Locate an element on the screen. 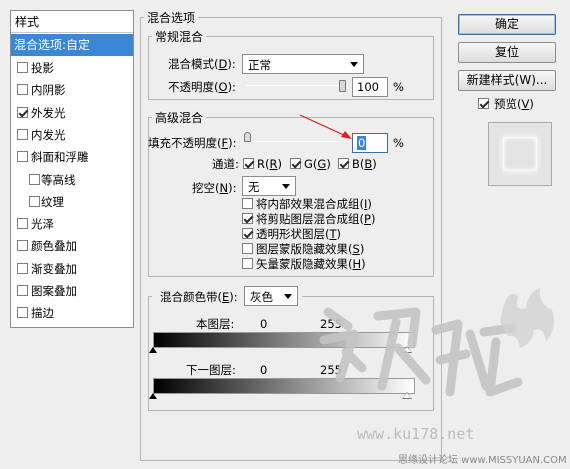 Image resolution: width=570 pixels, height=469 pixels. opacity-label: 不透明度(O): is located at coordinates (202, 87).